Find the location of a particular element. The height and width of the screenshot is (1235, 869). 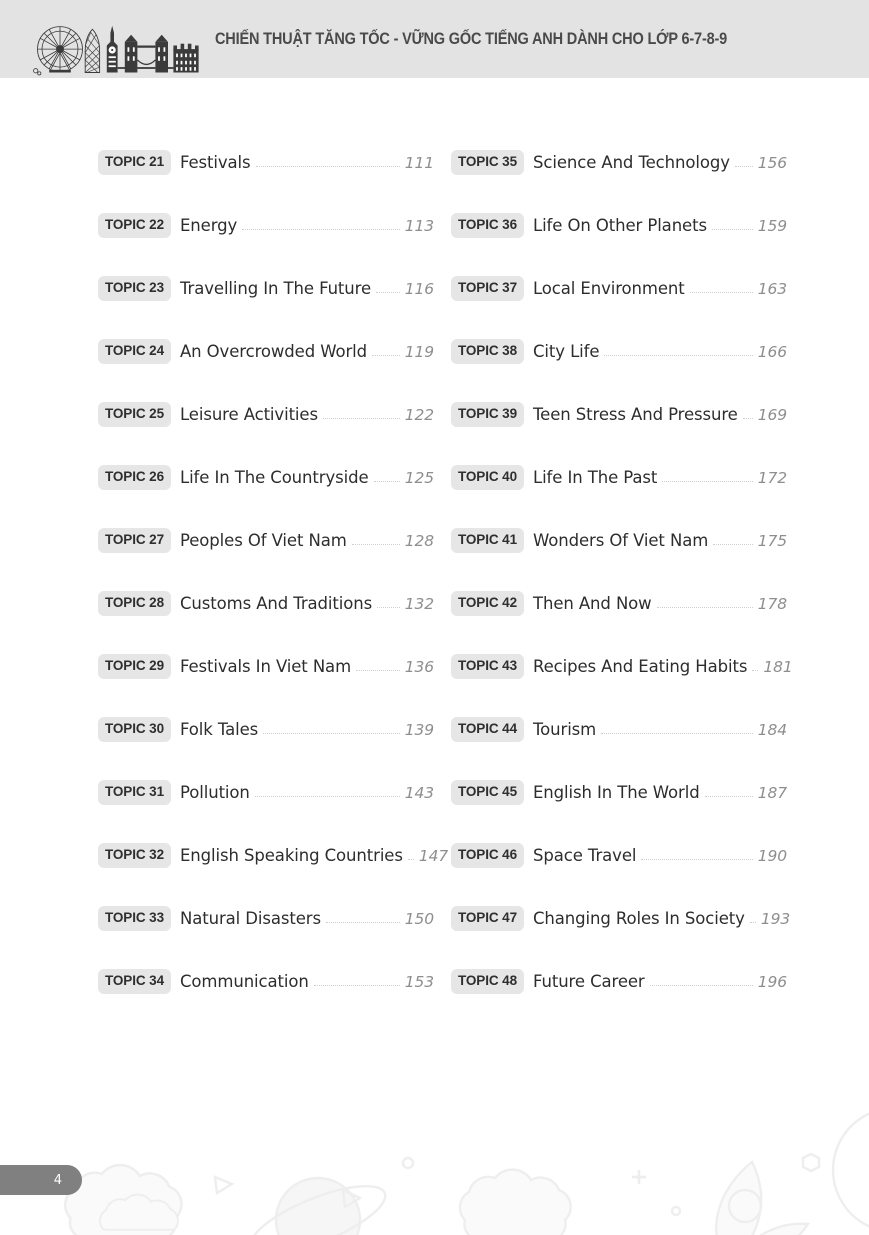

toc-entry: TOPIC 33 Natural Disasters 150 is located at coordinates (266, 918).